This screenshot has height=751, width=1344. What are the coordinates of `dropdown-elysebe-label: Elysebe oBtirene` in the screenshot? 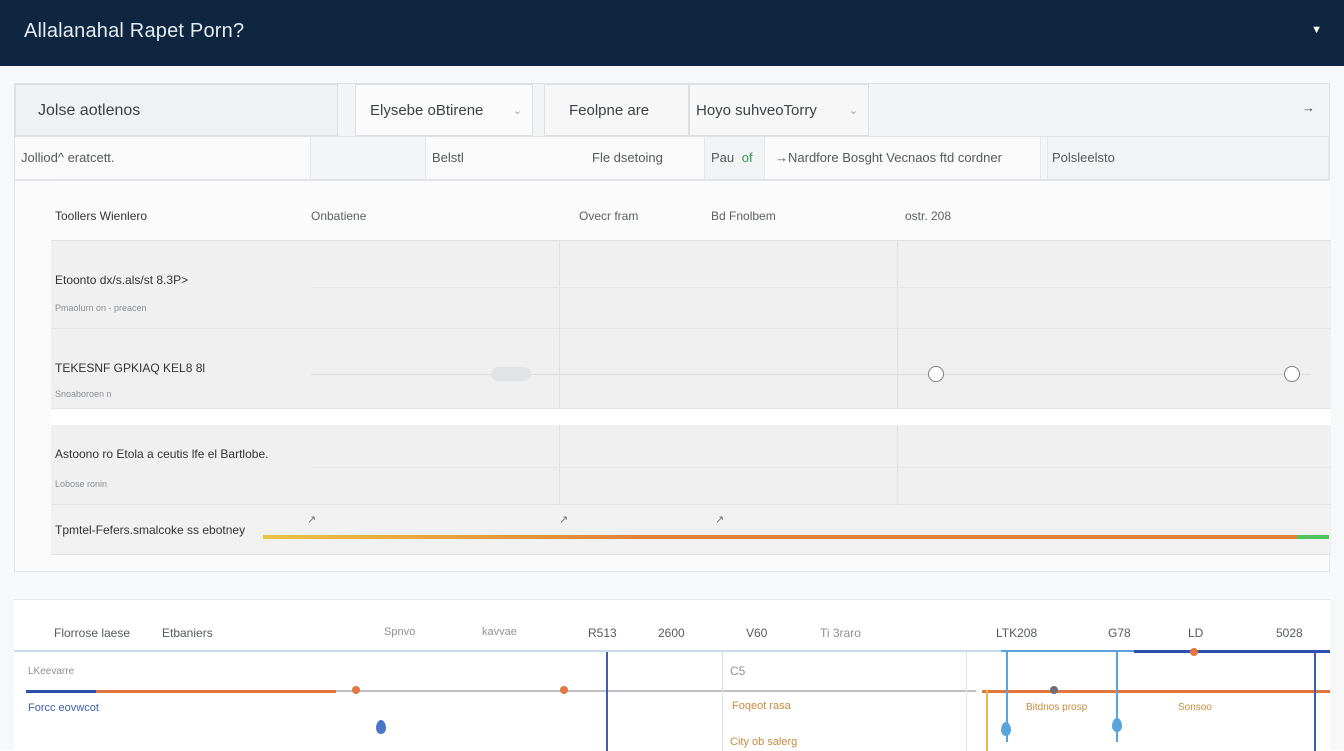 It's located at (427, 110).